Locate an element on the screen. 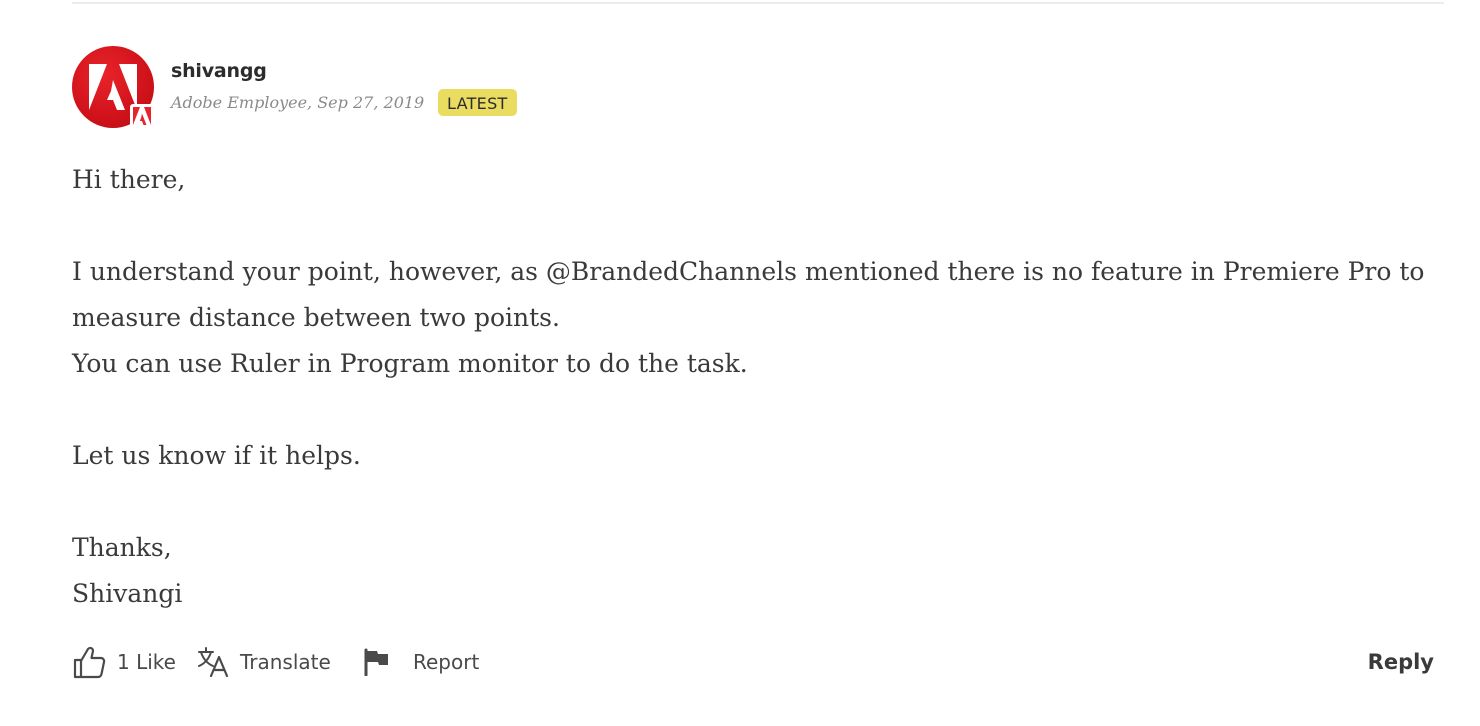 The width and height of the screenshot is (1480, 726). latest-badge: LATEST is located at coordinates (477, 102).